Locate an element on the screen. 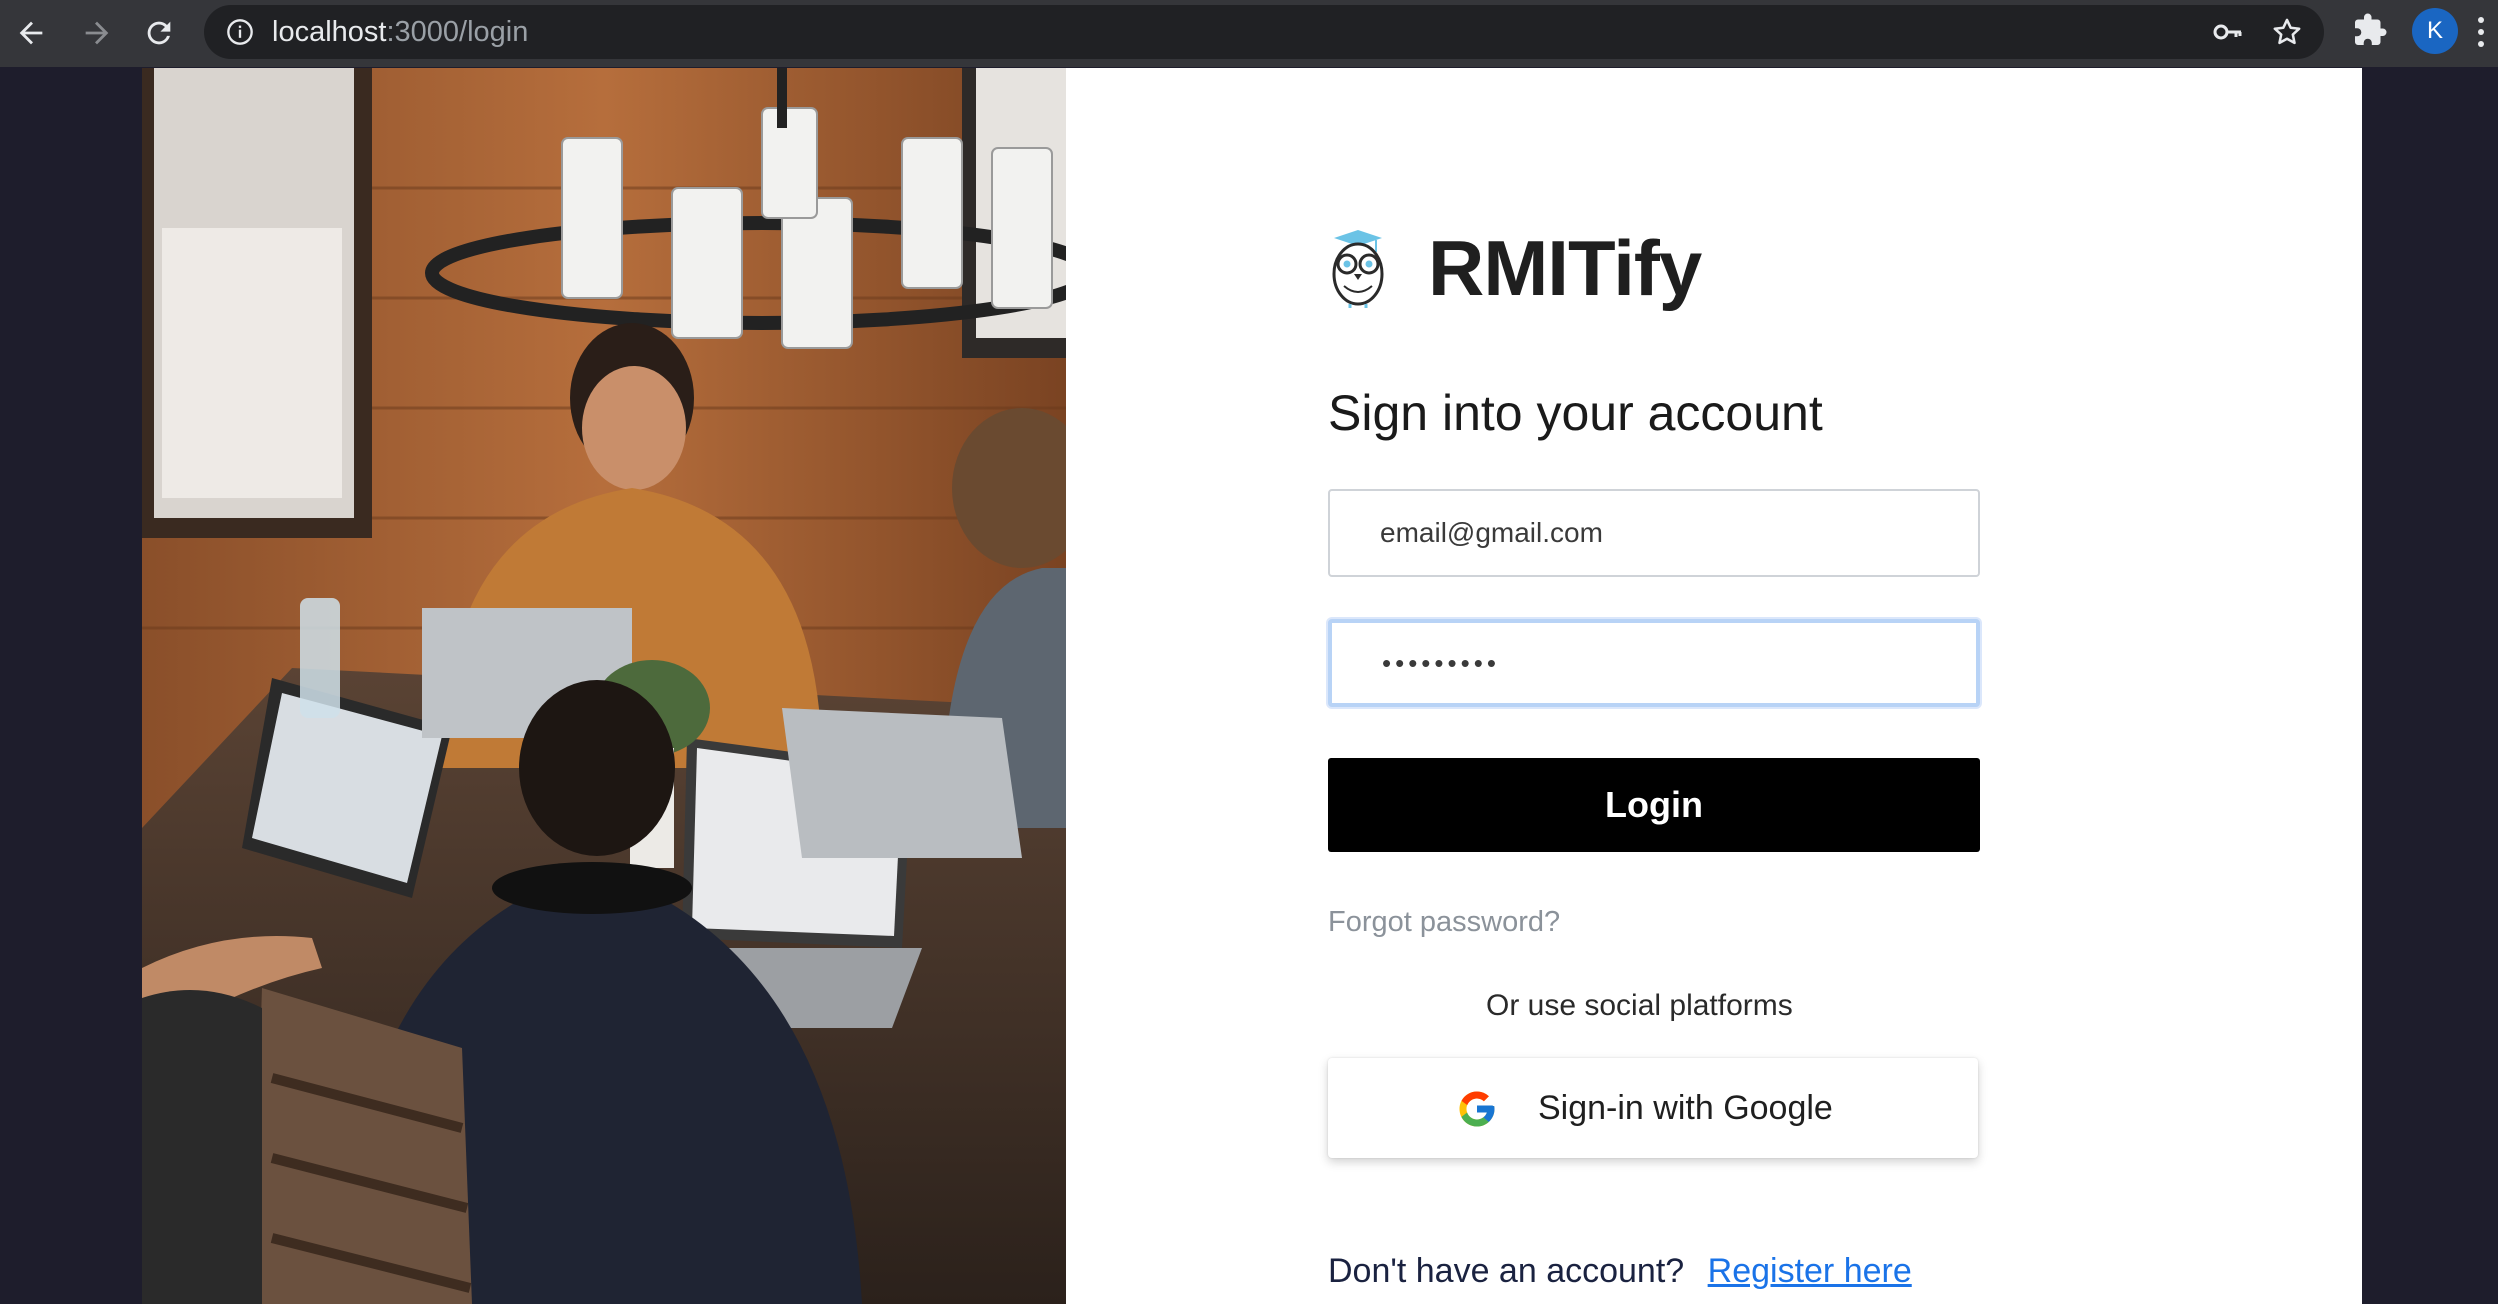  arrow-left-icon is located at coordinates (31, 33).